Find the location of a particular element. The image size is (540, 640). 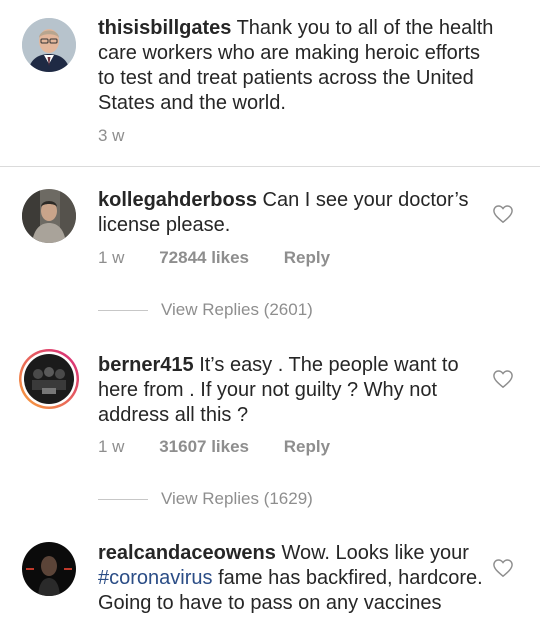

avatar-thisisbillgates is located at coordinates (49, 45).